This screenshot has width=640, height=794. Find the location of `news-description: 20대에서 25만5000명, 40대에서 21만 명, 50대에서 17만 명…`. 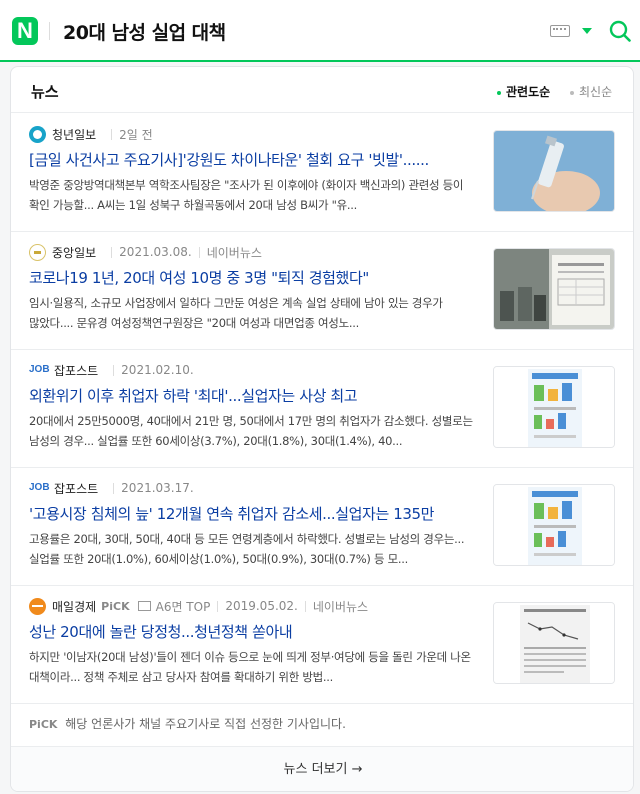

news-description: 20대에서 25만5000명, 40대에서 21만 명, 50대에서 17만 명… is located at coordinates (251, 431).